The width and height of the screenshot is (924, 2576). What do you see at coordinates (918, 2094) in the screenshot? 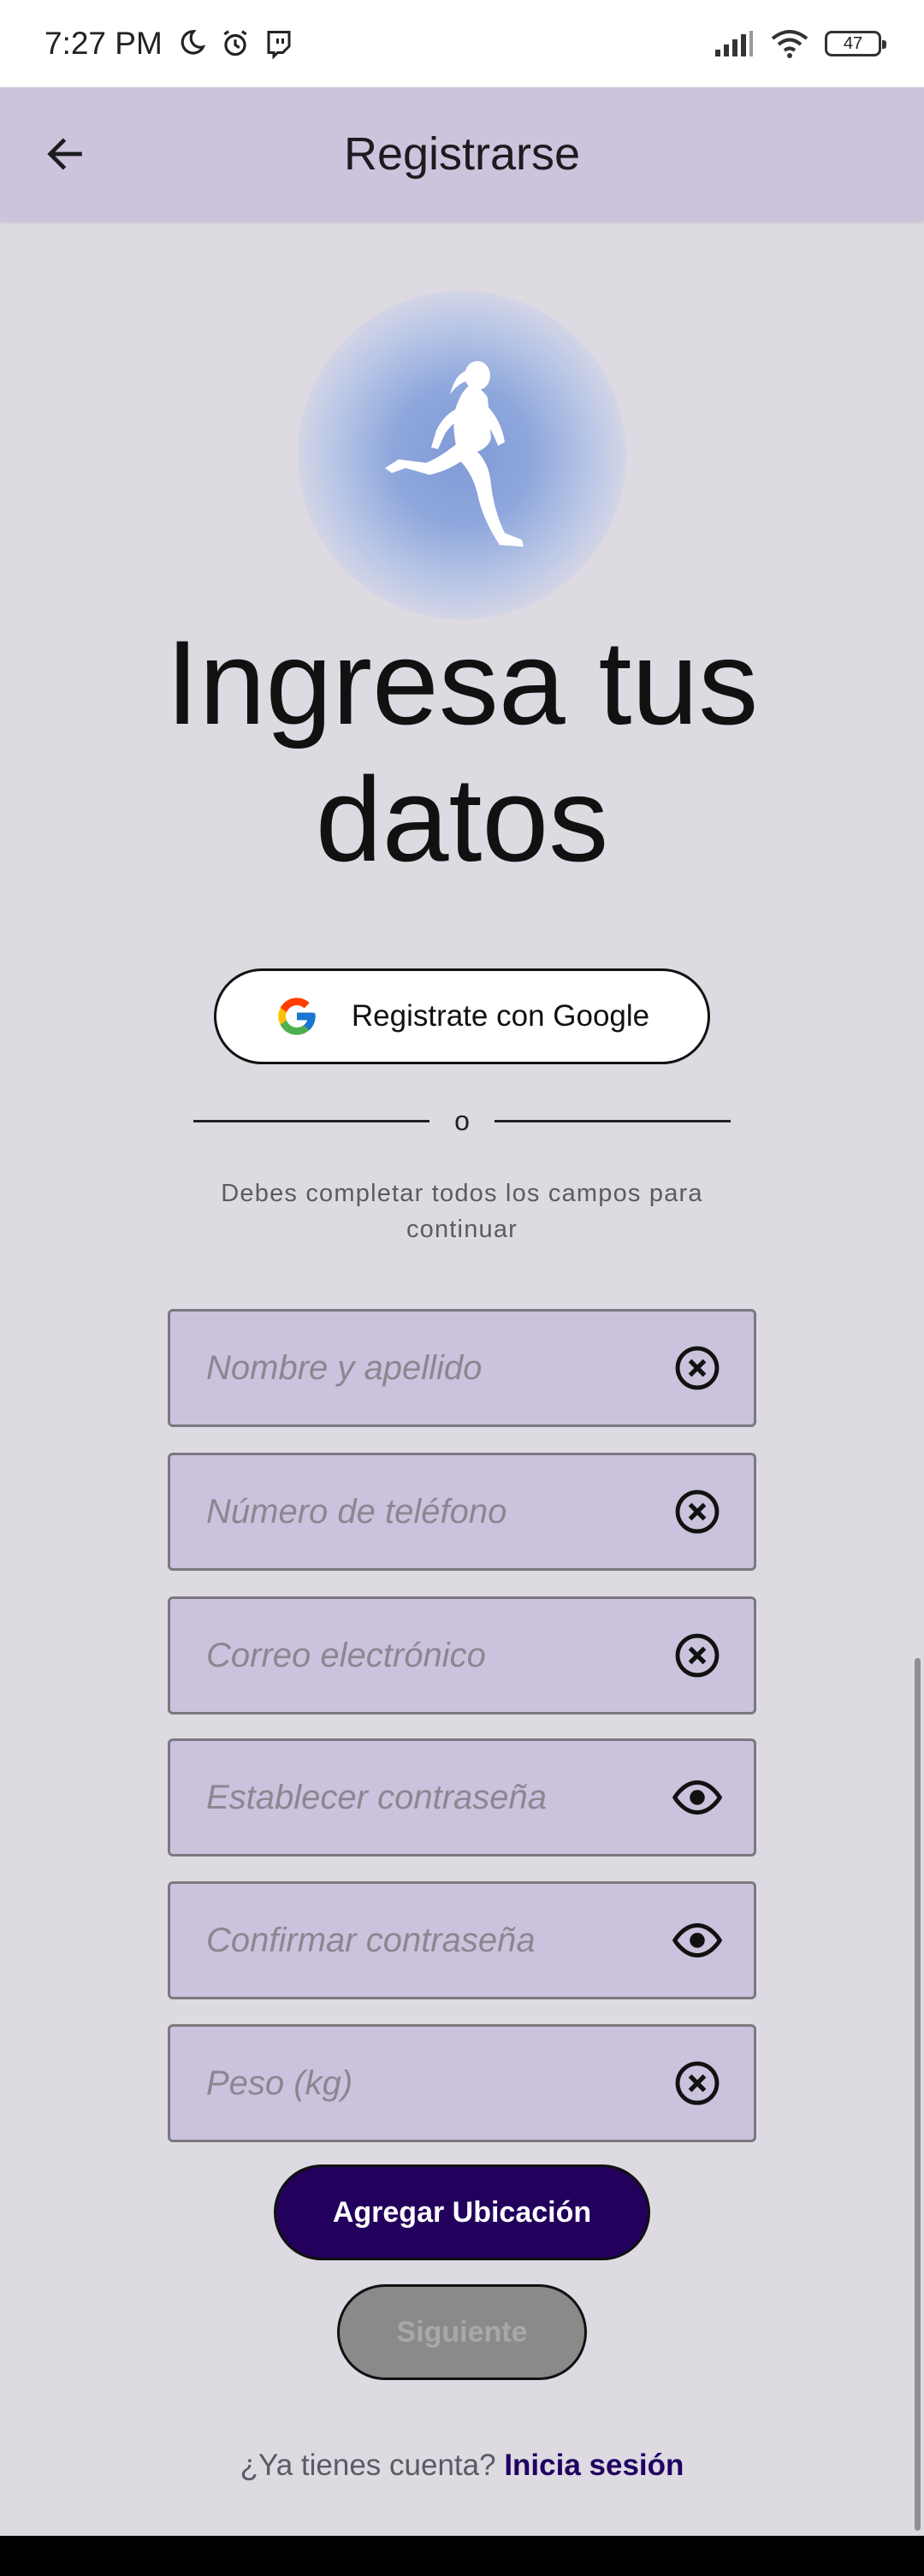
I see `scrollbar` at bounding box center [918, 2094].